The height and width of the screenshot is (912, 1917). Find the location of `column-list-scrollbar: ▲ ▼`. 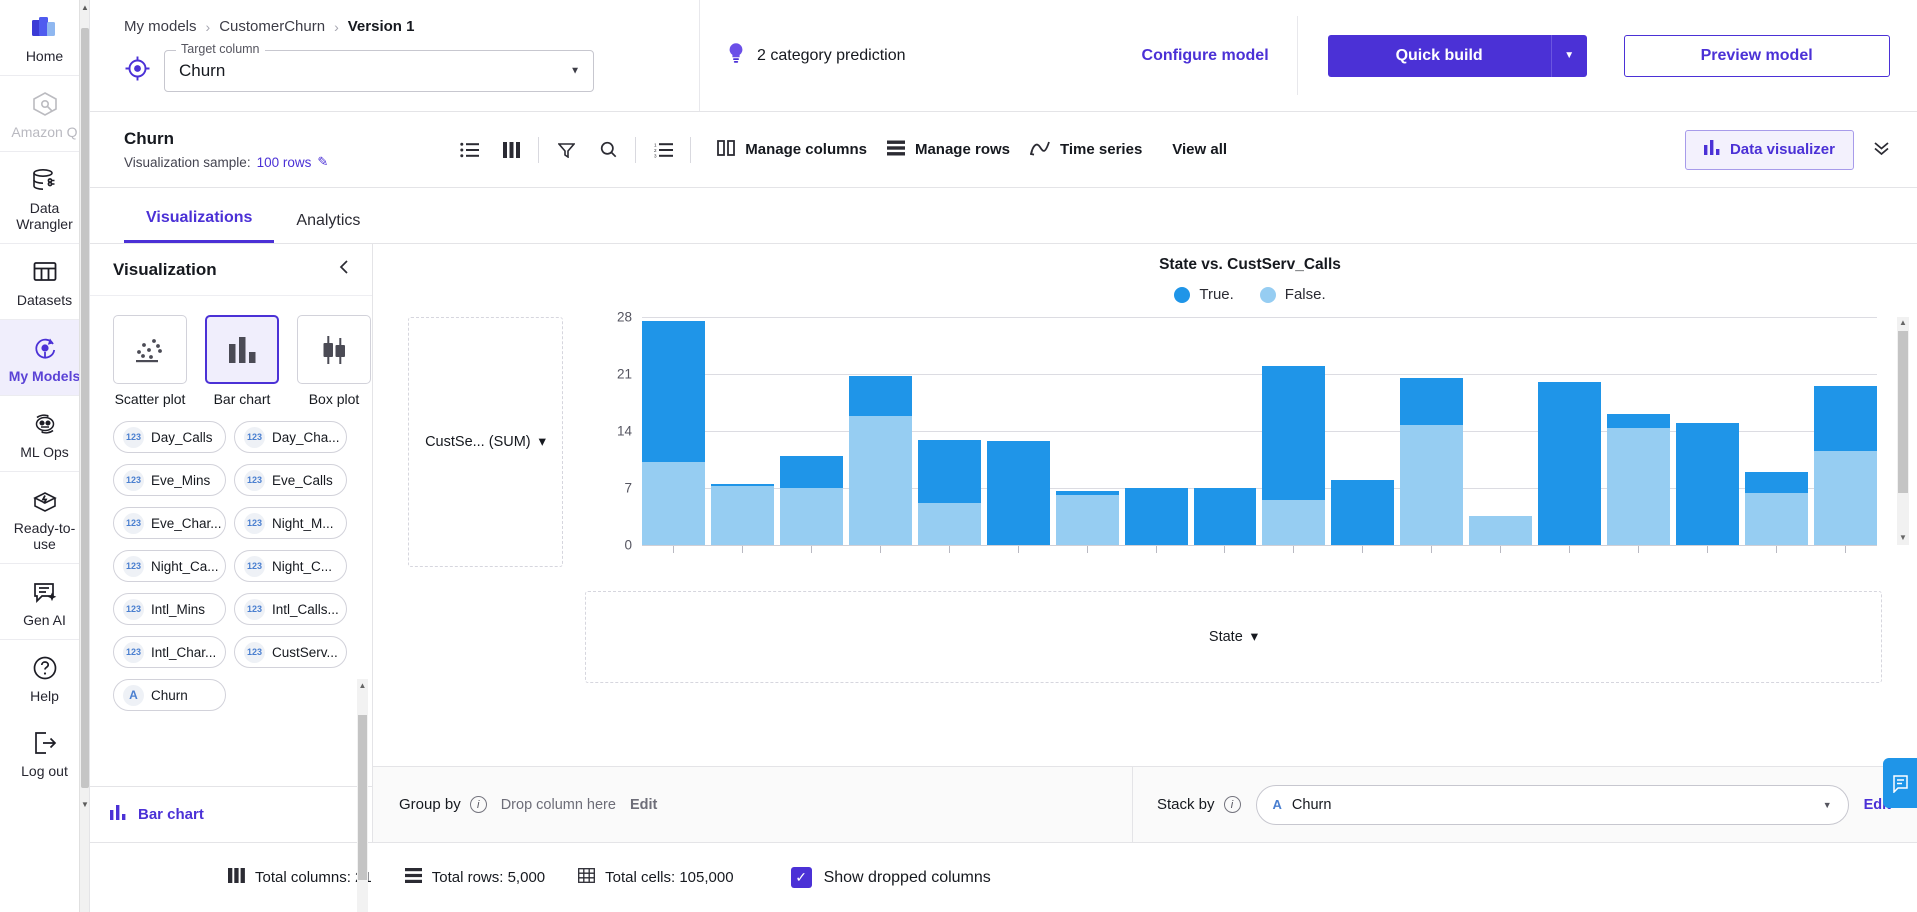

column-list-scrollbar: ▲ ▼ is located at coordinates (362, 795).